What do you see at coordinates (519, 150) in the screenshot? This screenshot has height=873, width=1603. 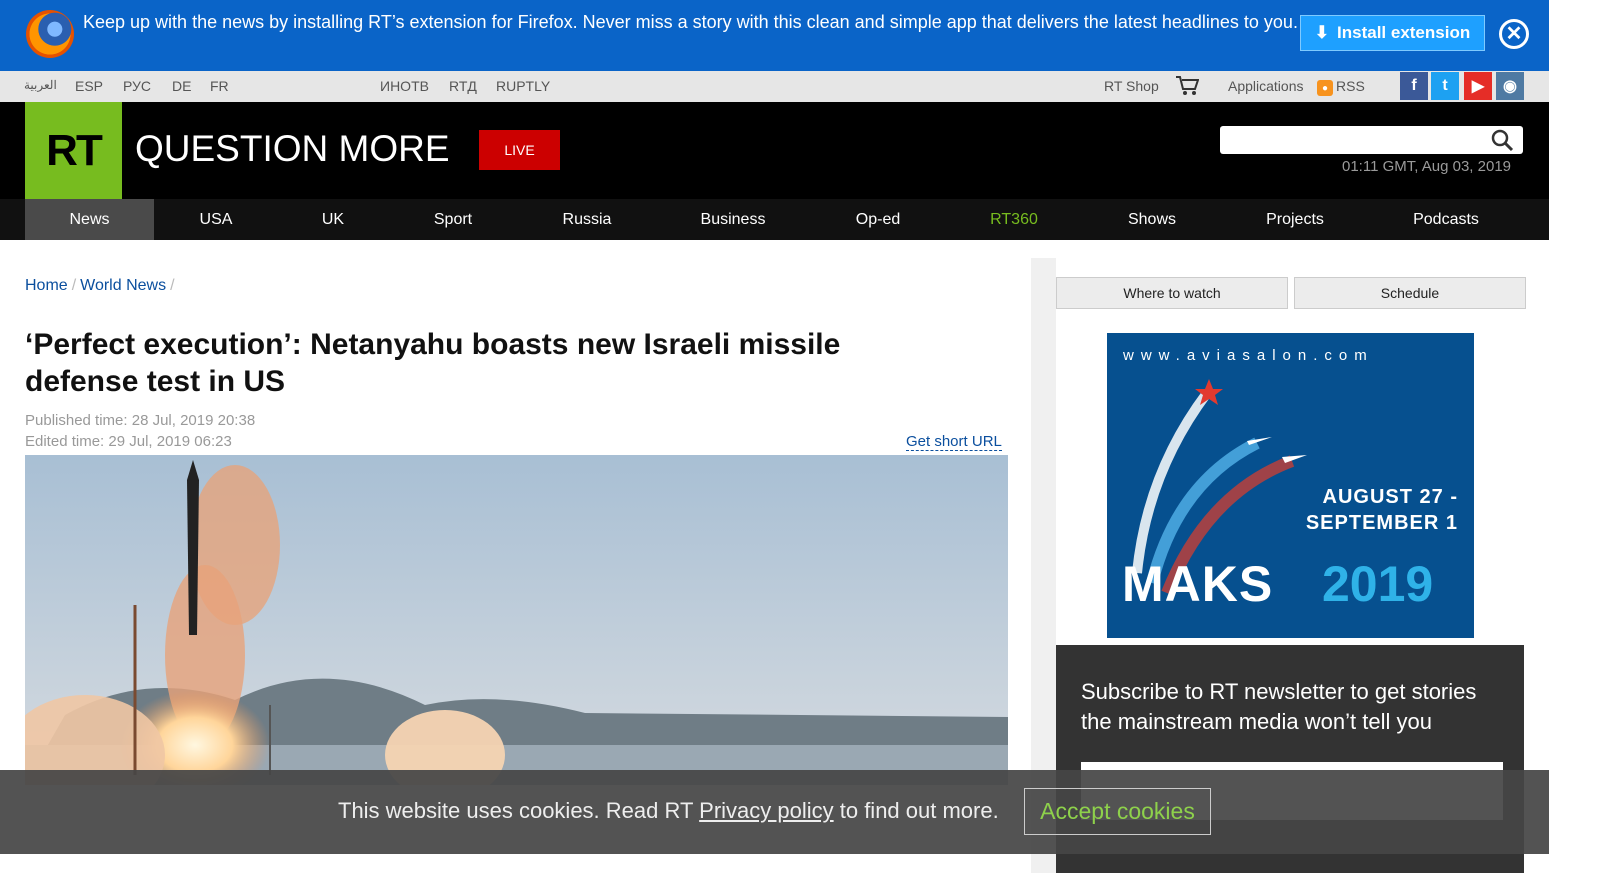 I see `live-button: LIVE` at bounding box center [519, 150].